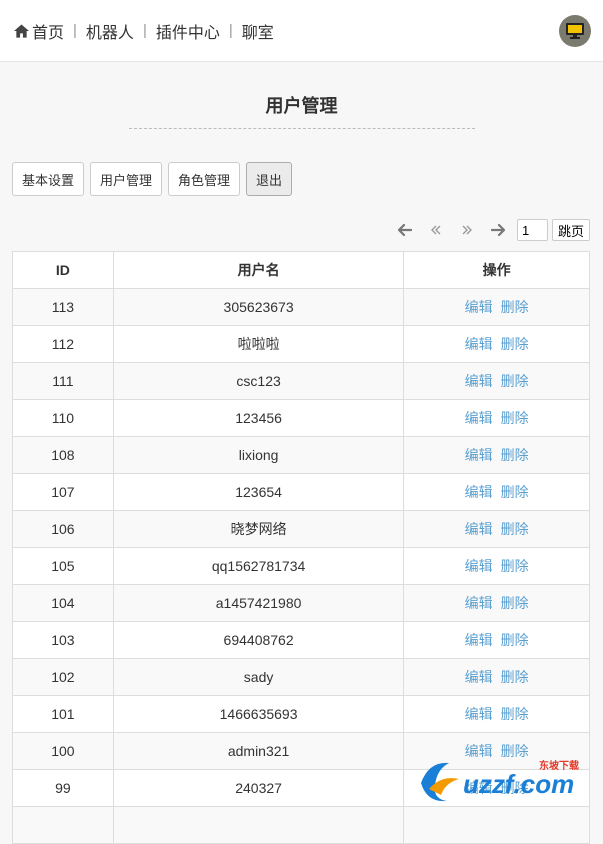  Describe the element at coordinates (63, 788) in the screenshot. I see `cell-id: 99` at that location.